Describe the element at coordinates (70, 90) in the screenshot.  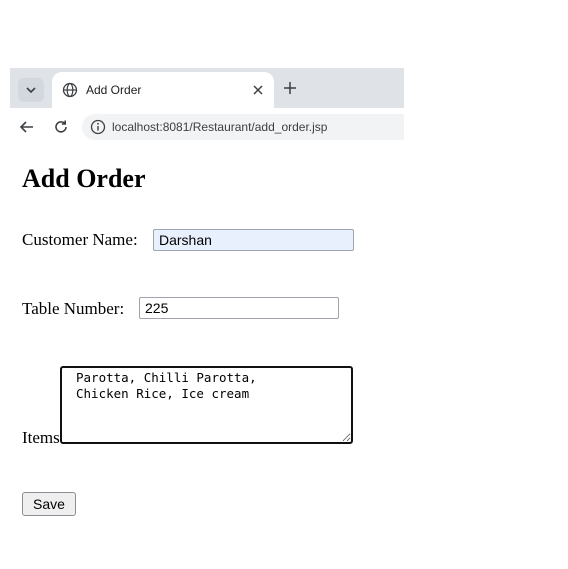
I see `globe-icon` at that location.